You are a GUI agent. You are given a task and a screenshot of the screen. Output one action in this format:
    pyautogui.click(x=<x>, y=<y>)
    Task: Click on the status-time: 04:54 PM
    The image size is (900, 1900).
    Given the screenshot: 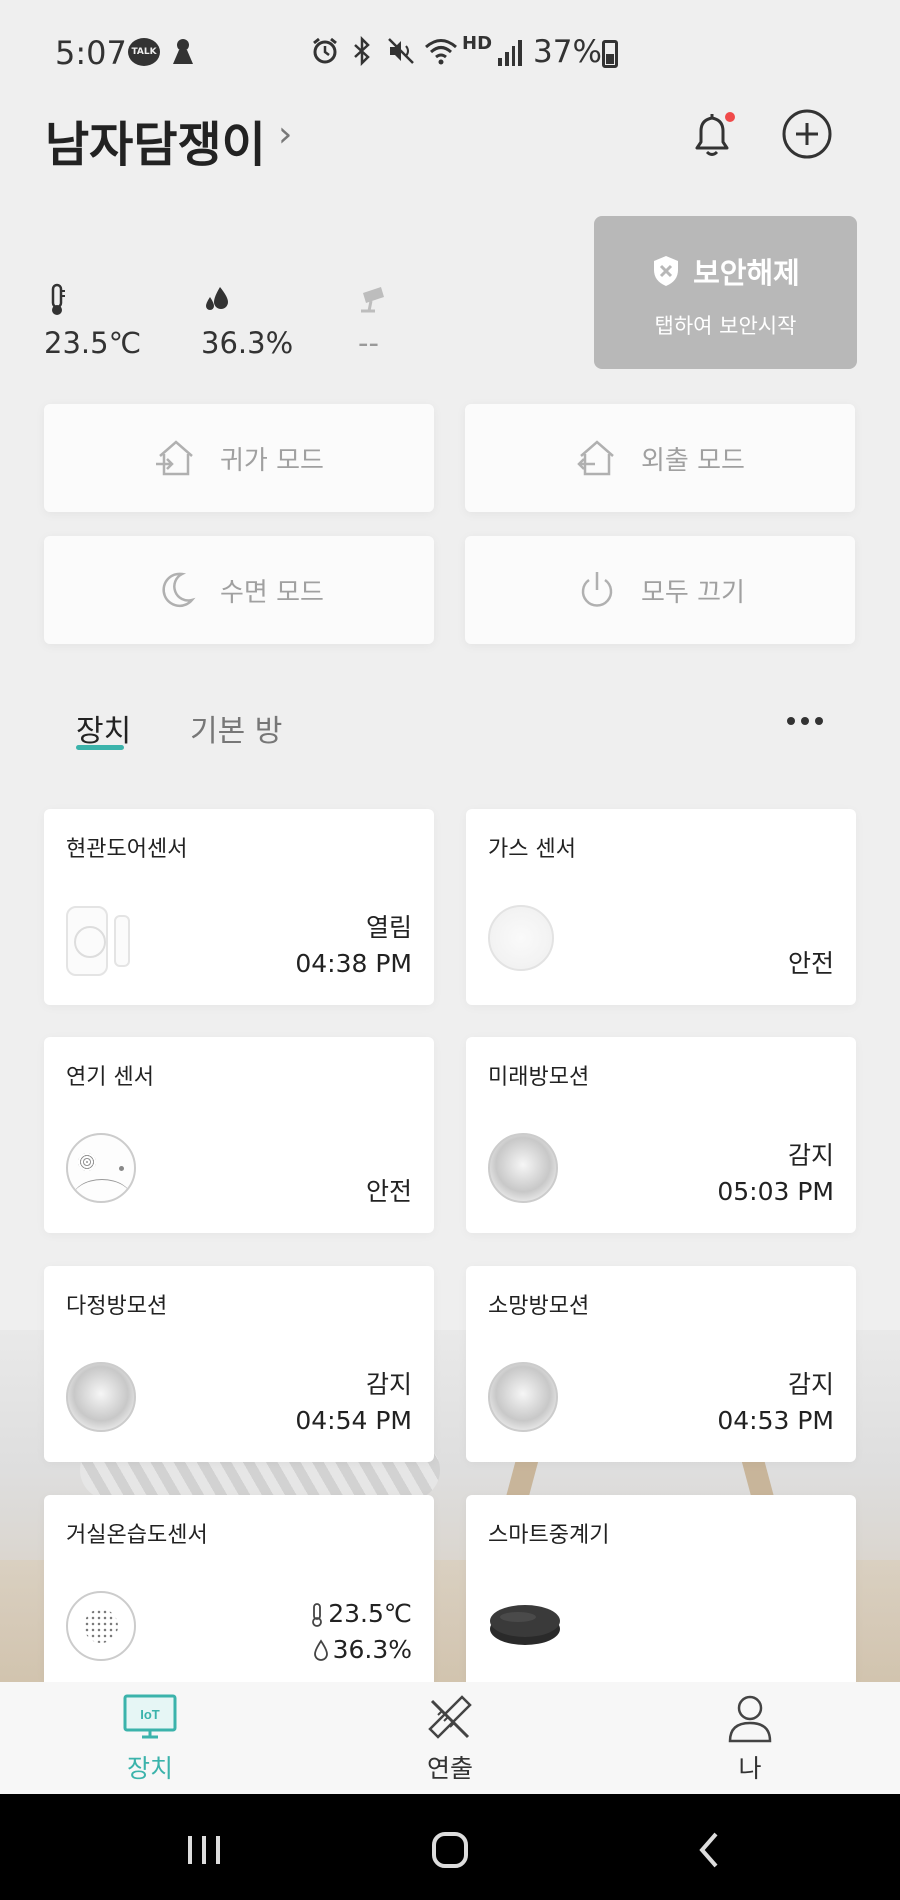 What is the action you would take?
    pyautogui.click(x=353, y=1420)
    